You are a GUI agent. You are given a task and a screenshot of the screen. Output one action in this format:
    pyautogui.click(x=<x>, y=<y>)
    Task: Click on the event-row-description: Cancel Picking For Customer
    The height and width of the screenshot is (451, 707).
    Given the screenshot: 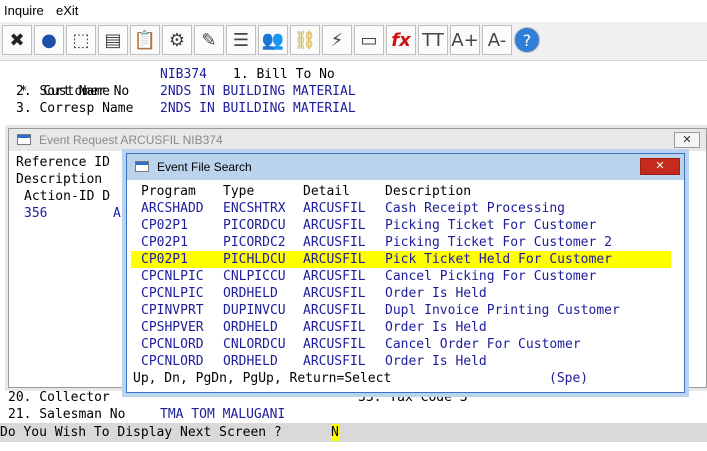 What is the action you would take?
    pyautogui.click(x=491, y=276)
    